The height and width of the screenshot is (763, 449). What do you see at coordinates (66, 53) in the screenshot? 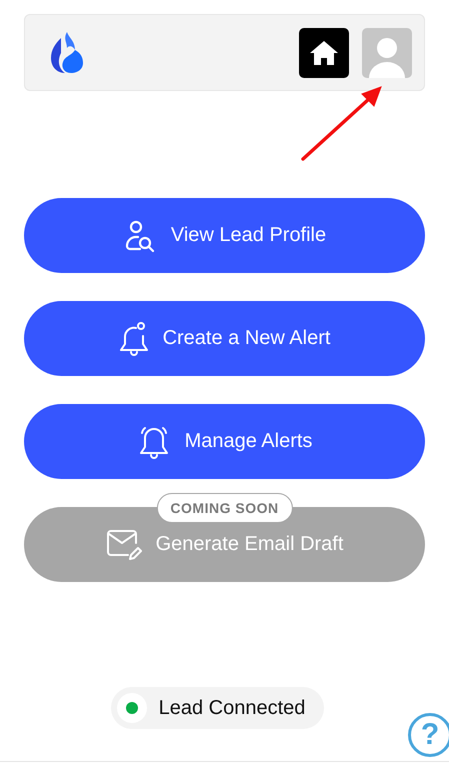
I see `flame-logo-icon` at bounding box center [66, 53].